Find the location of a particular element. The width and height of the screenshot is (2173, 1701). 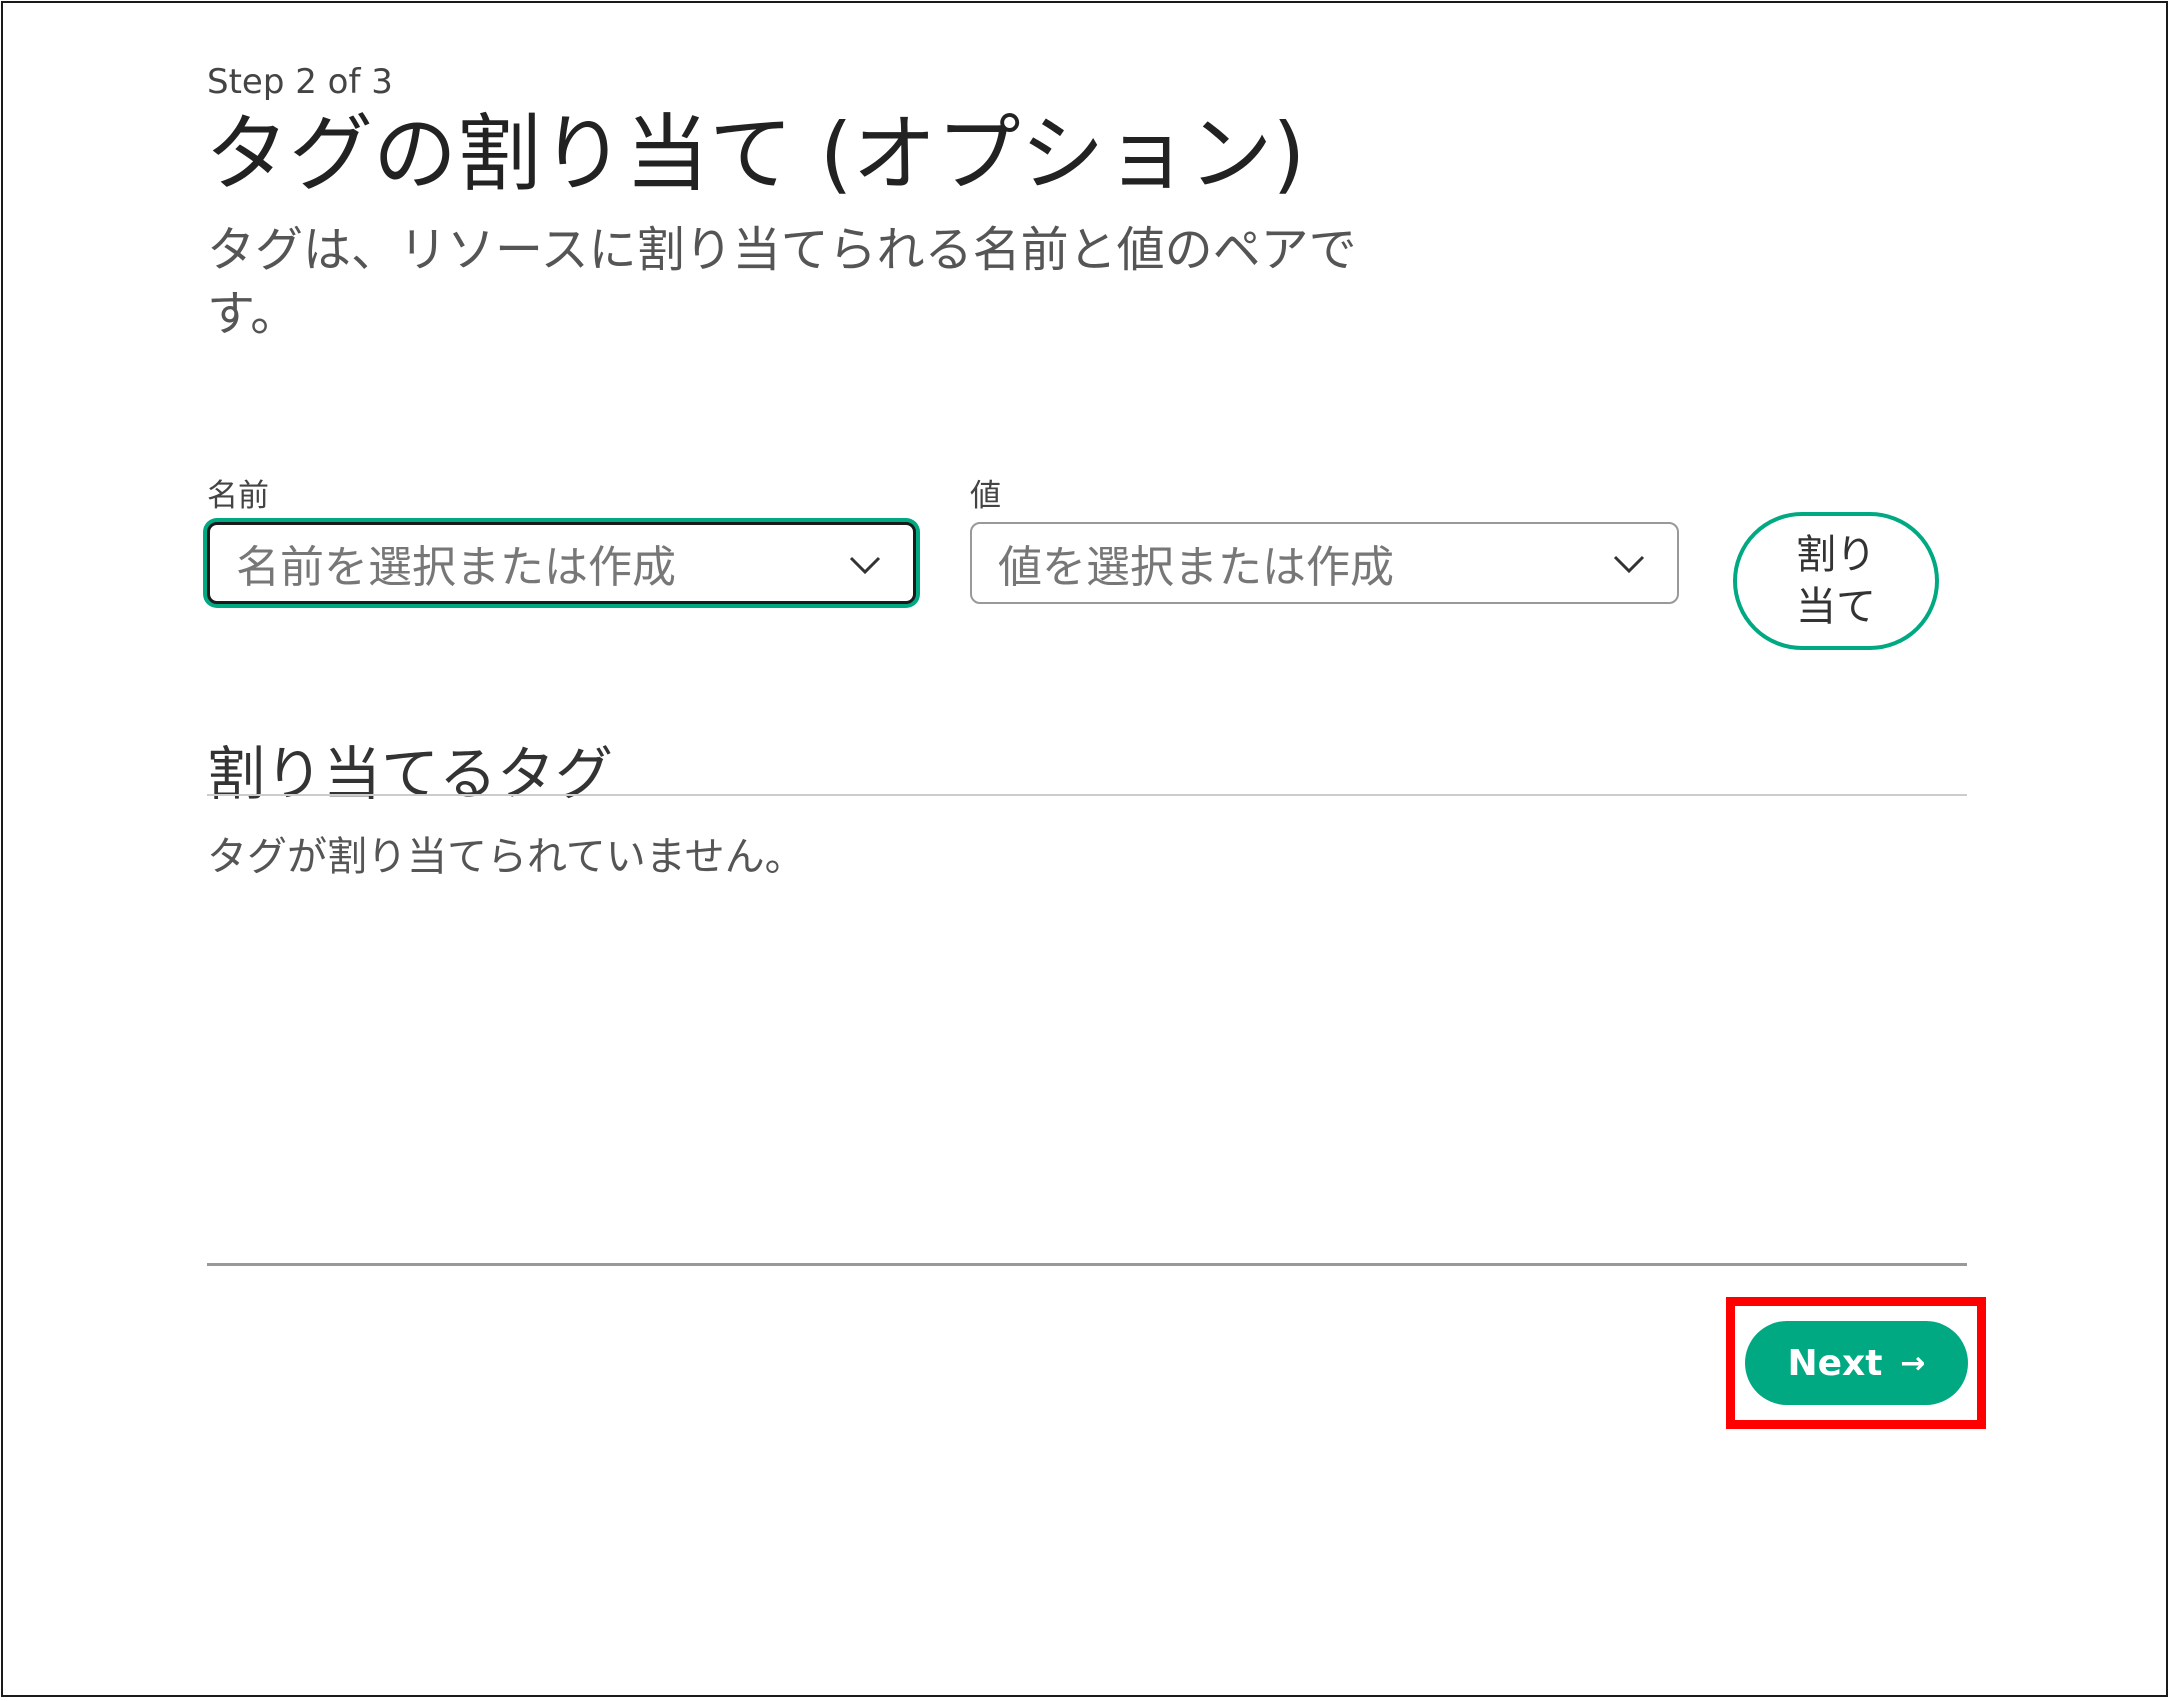

footer-divider is located at coordinates (1087, 1264).